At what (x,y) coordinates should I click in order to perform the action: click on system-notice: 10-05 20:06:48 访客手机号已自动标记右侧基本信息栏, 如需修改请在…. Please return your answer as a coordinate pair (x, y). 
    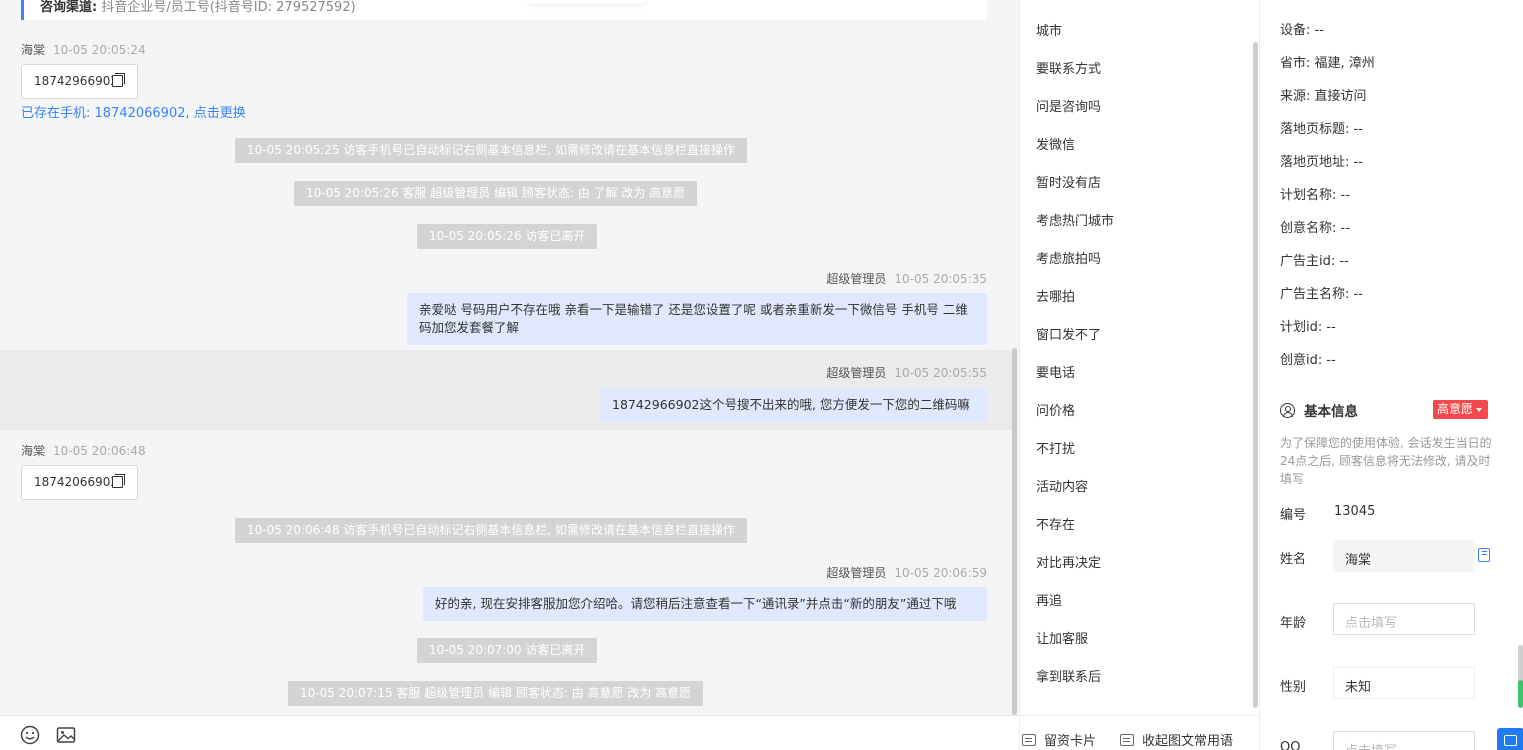
    Looking at the image, I should click on (491, 530).